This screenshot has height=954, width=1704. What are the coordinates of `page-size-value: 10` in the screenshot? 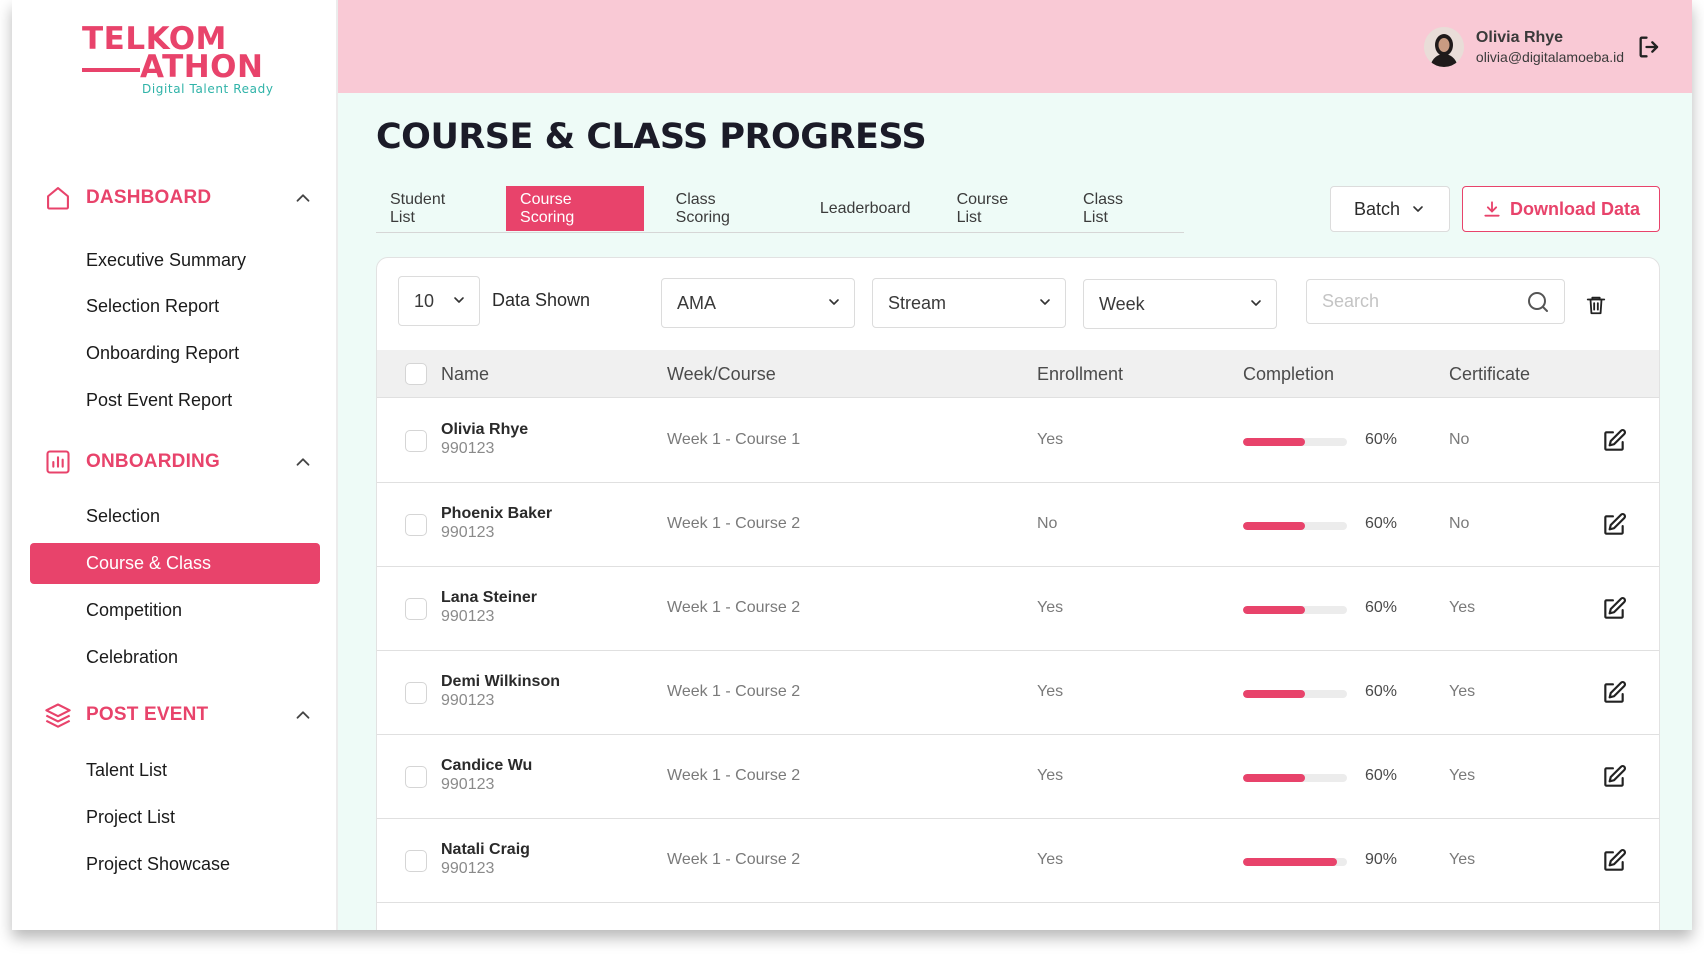 It's located at (424, 300).